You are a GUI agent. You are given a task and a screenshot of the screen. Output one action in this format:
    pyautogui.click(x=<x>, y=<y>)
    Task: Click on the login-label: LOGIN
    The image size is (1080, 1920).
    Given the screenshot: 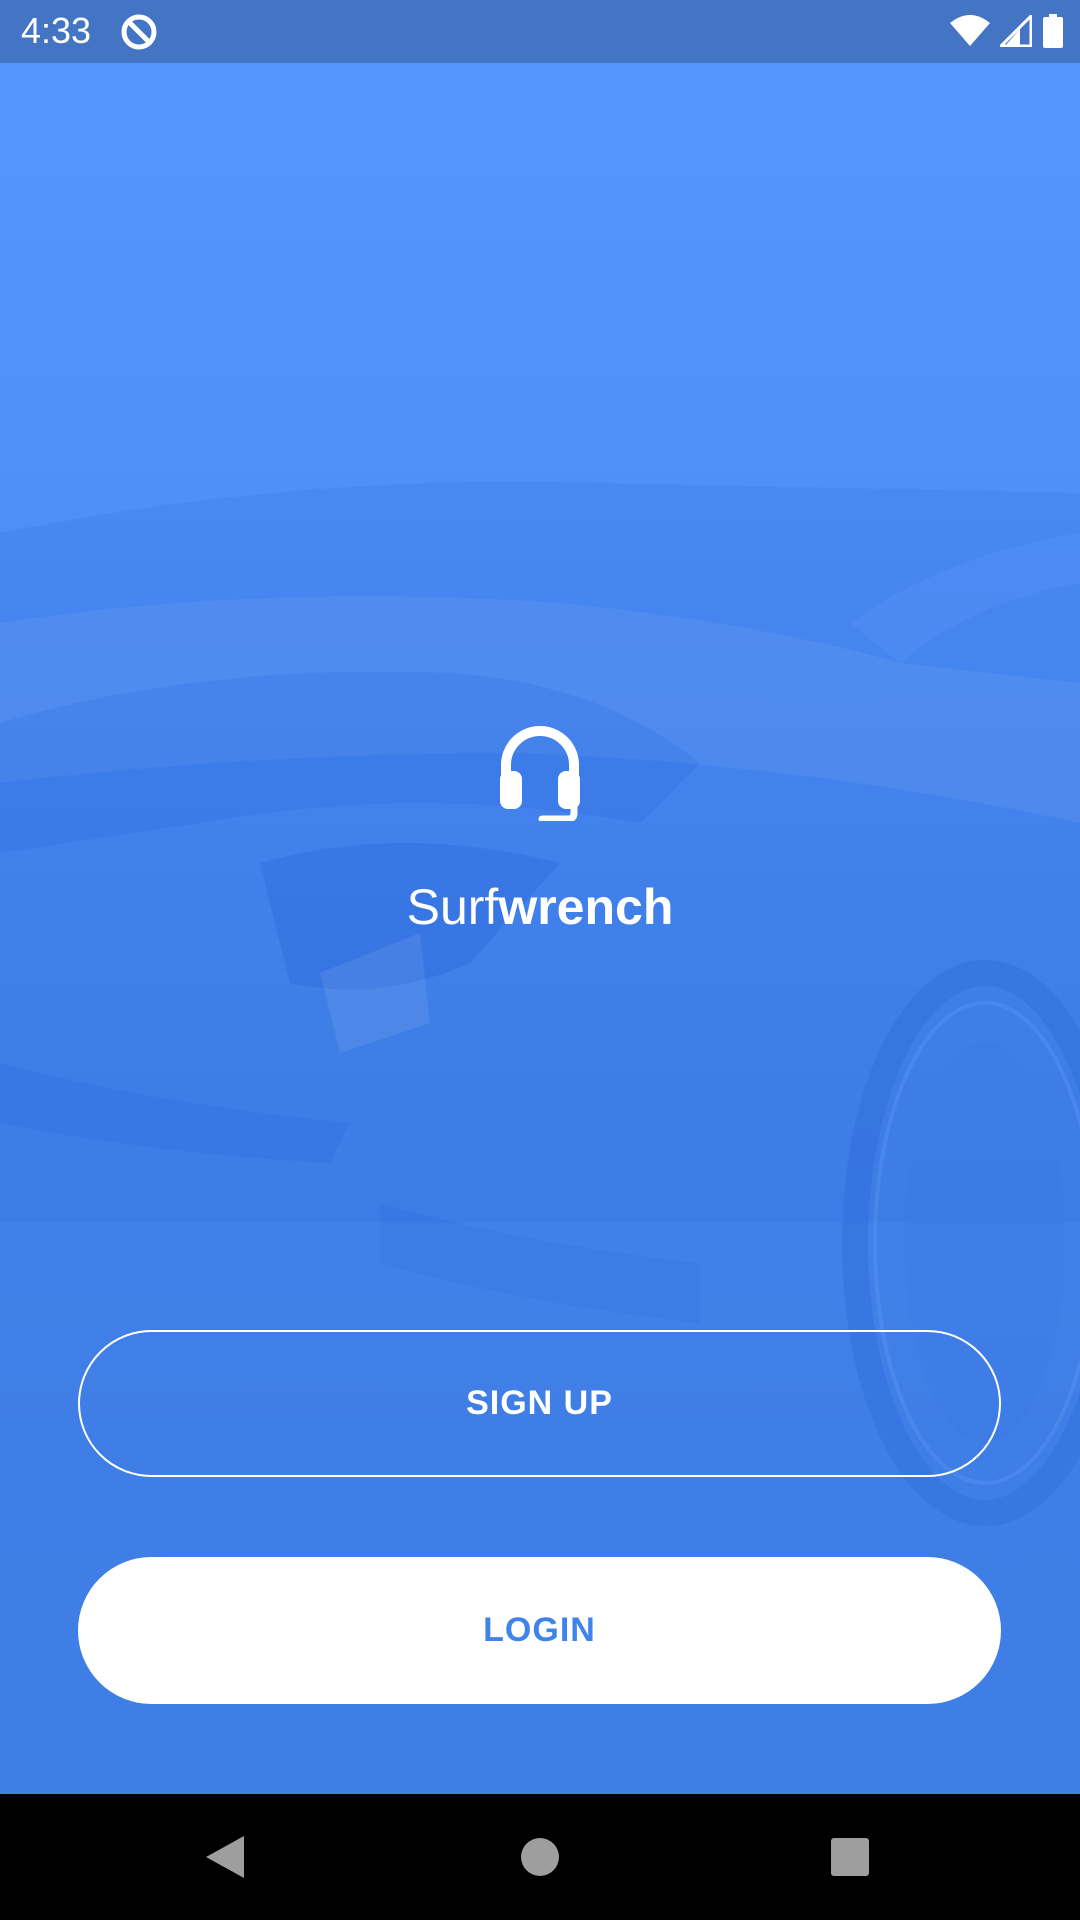 What is the action you would take?
    pyautogui.click(x=539, y=1630)
    